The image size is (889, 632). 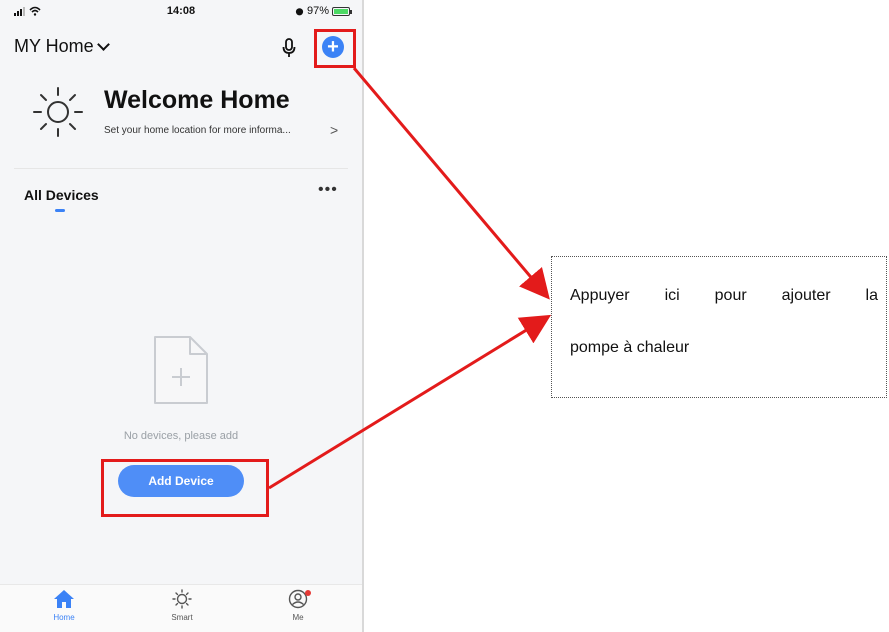 I want to click on tab-home-label: Home, so click(x=64, y=617).